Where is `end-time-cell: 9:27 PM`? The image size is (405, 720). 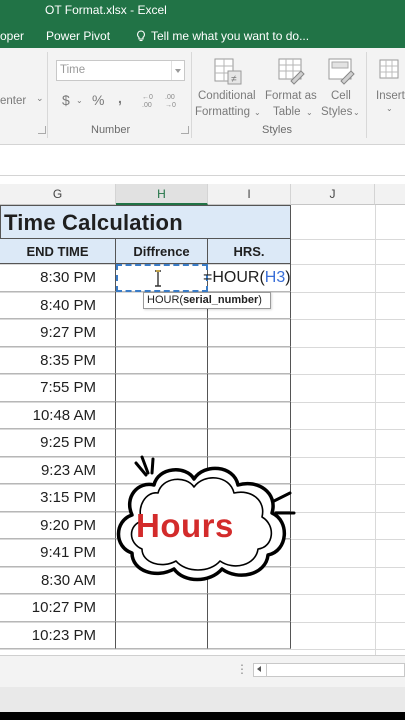 end-time-cell: 9:27 PM is located at coordinates (58, 333).